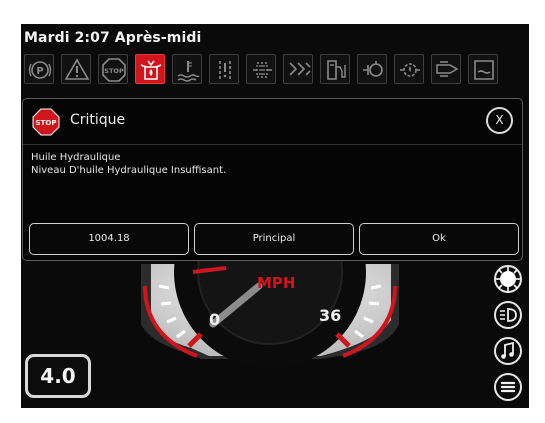 This screenshot has width=545, height=423. I want to click on gear-indicator: 4.0, so click(58, 376).